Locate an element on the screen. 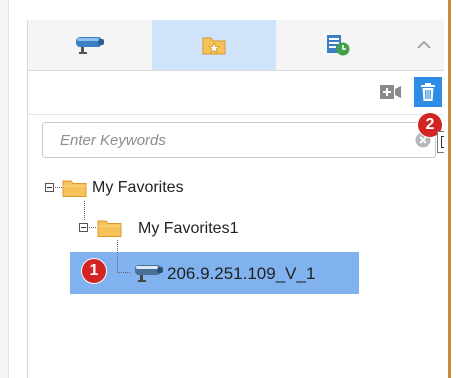 The image size is (456, 378). expand-toggle-child is located at coordinates (83, 227).